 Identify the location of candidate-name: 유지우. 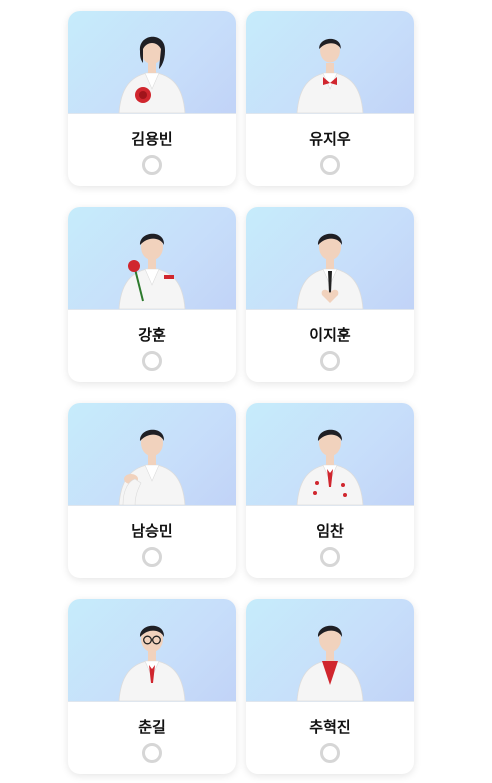
(330, 139).